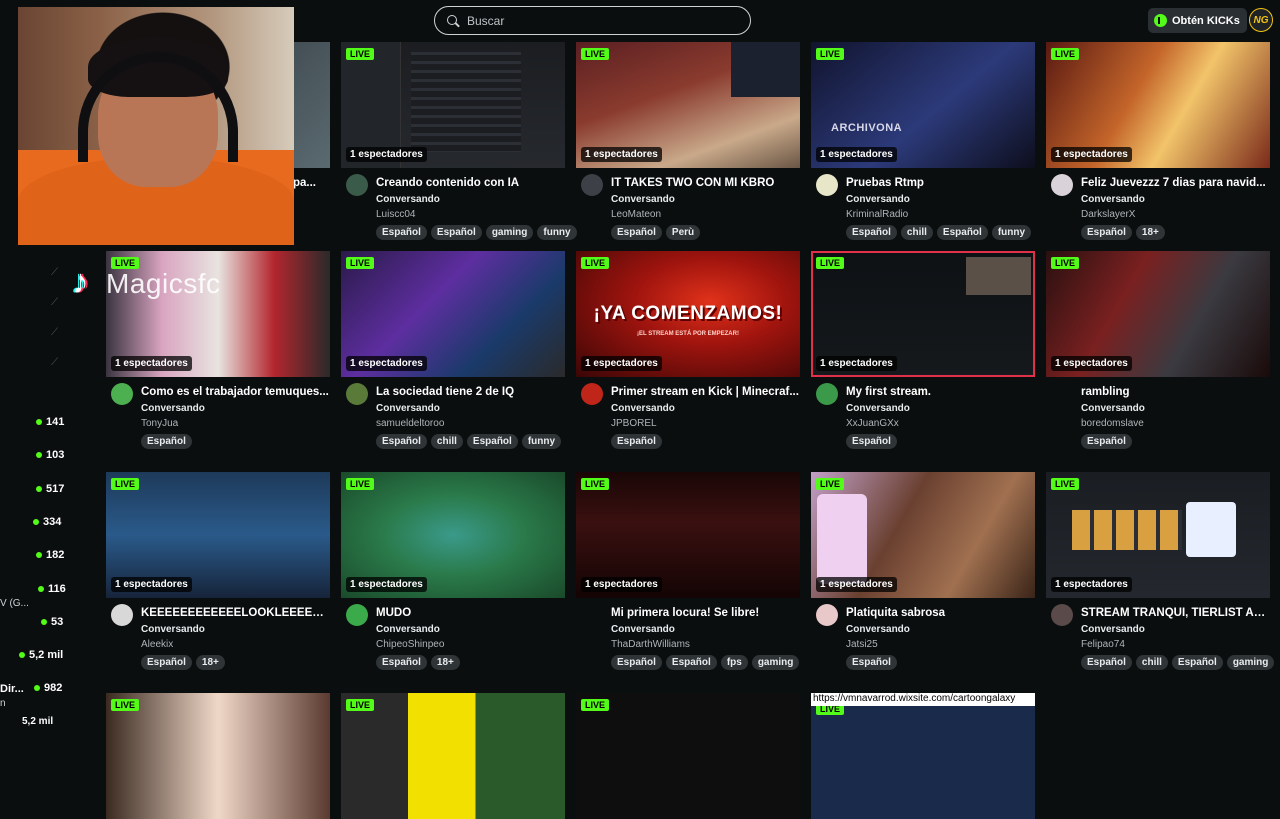 The image size is (1280, 819). I want to click on stream-title: My first stream., so click(940, 392).